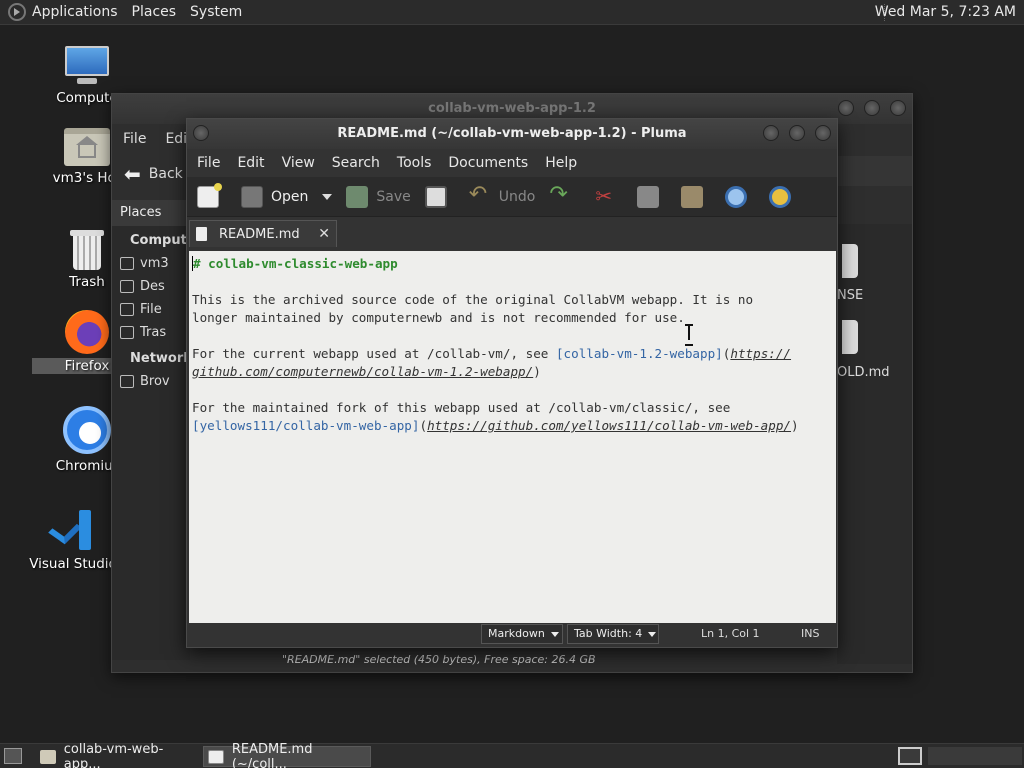 This screenshot has width=1024, height=768. What do you see at coordinates (356, 163) in the screenshot?
I see `menu-search: Search` at bounding box center [356, 163].